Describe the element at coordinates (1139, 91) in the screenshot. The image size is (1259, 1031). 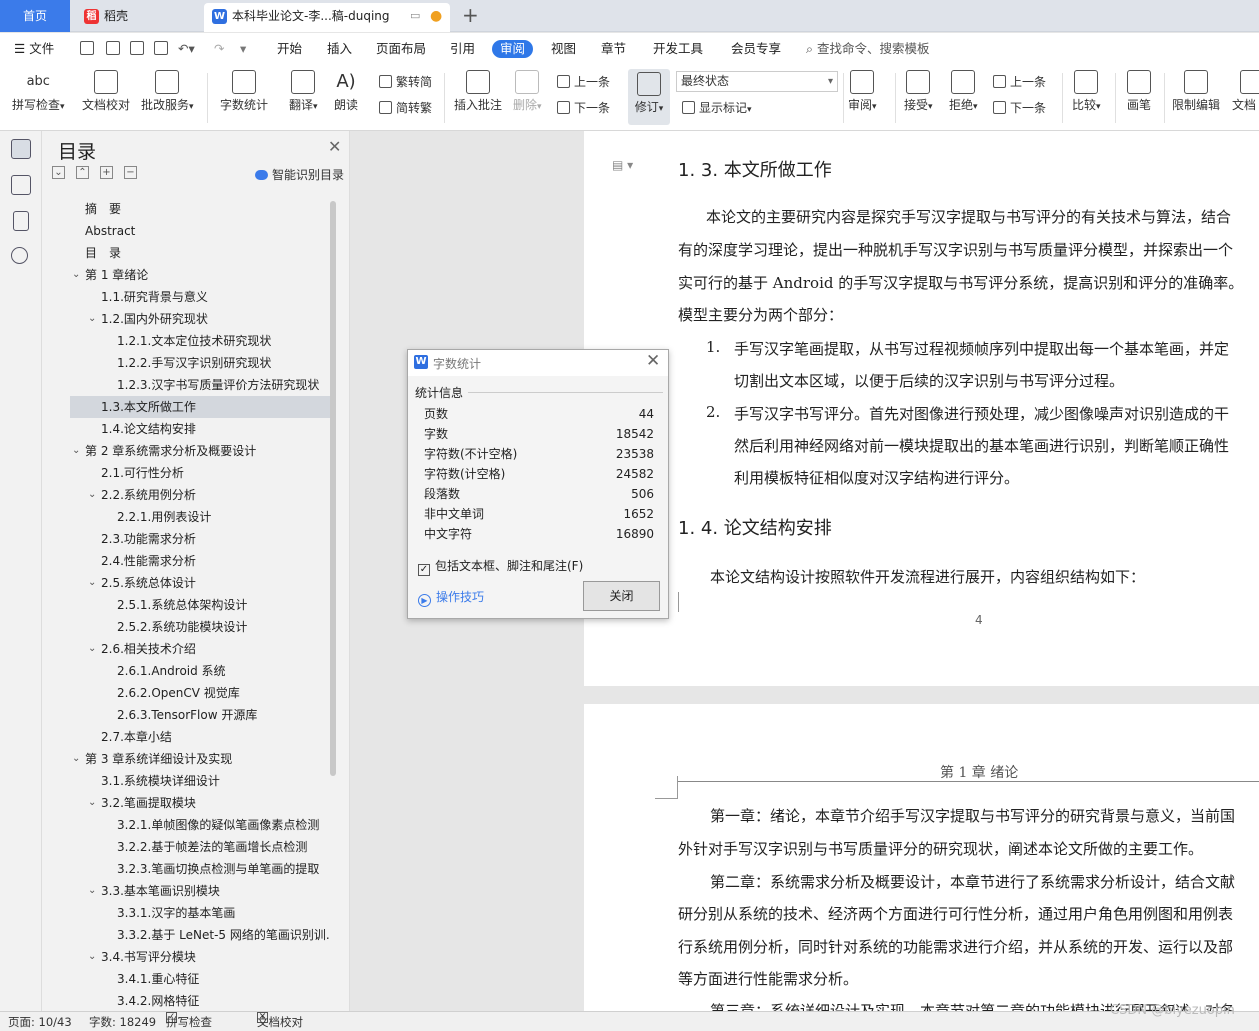
I see `pen-button: 画笔` at that location.